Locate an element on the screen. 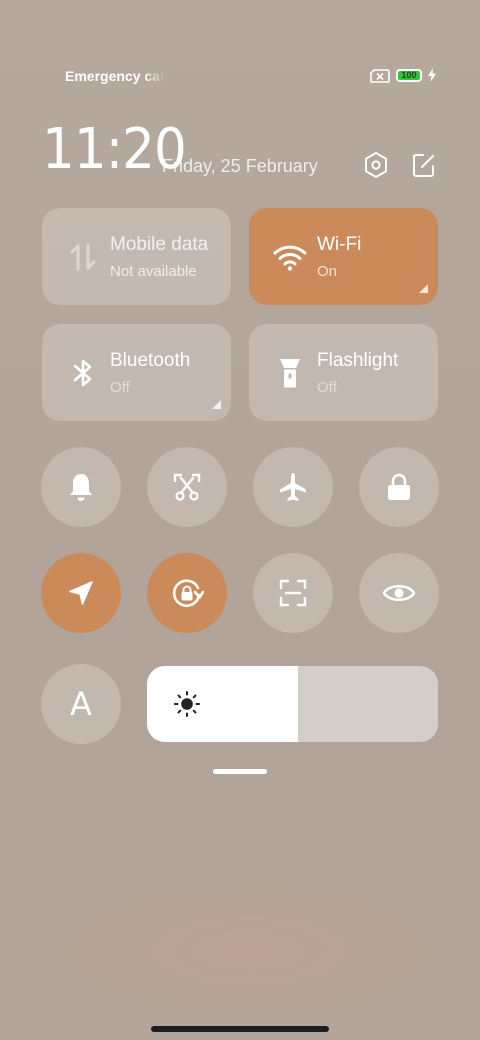 This screenshot has height=1040, width=480. auto-brightness-button: A is located at coordinates (81, 704).